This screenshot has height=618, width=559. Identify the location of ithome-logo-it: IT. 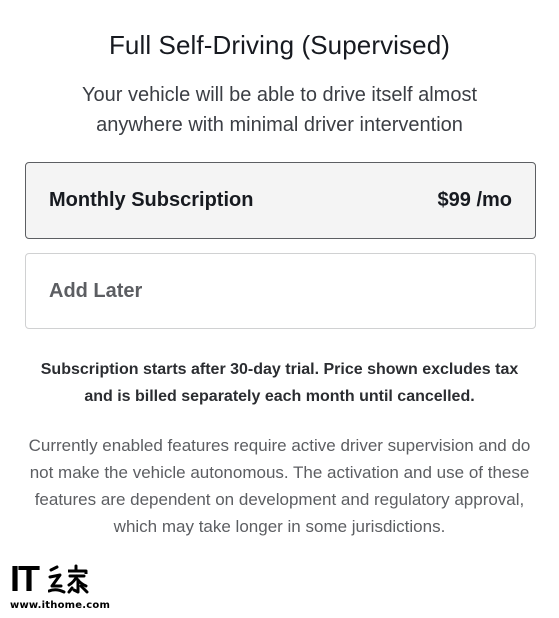
(25, 578).